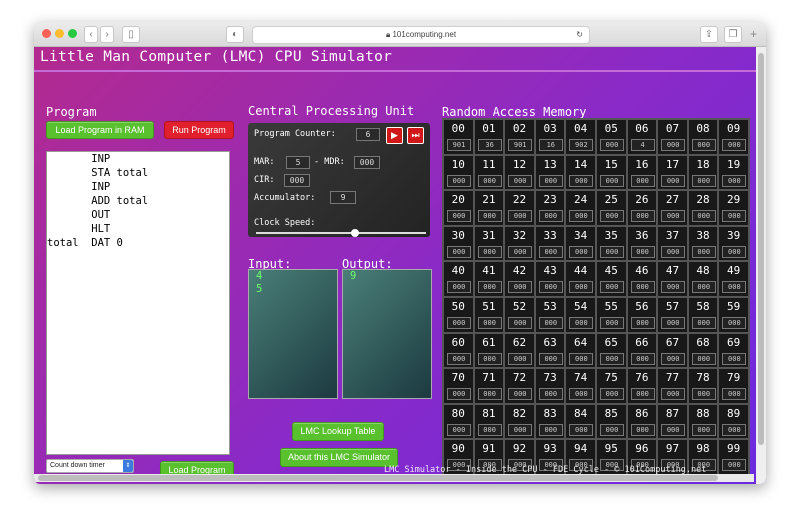 This screenshot has height=530, width=800. Describe the element at coordinates (59, 33) in the screenshot. I see `minimize-window-button` at that location.